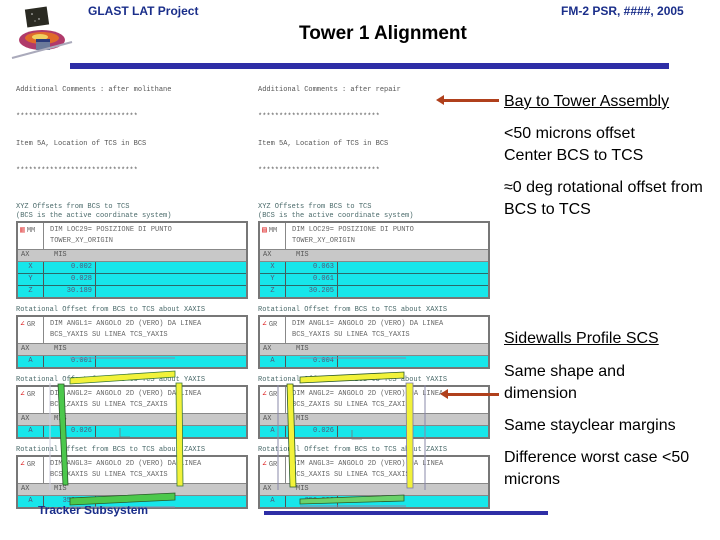 This screenshot has height=540, width=720. Describe the element at coordinates (143, 11) in the screenshot. I see `project-name: GLAST LAT Project` at that location.